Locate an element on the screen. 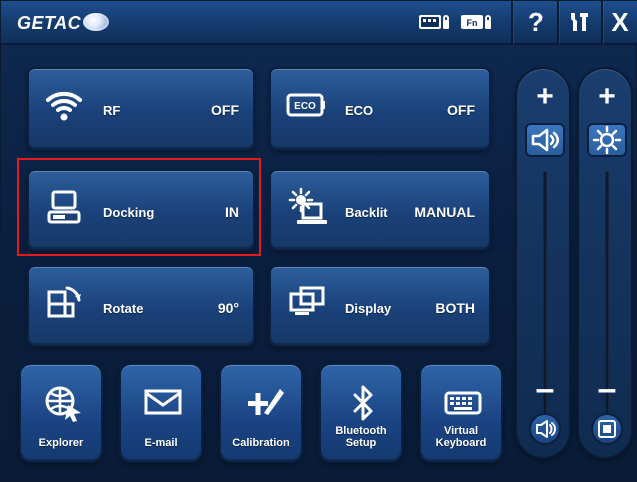 The height and width of the screenshot is (482, 637). help-button: ? is located at coordinates (536, 22).